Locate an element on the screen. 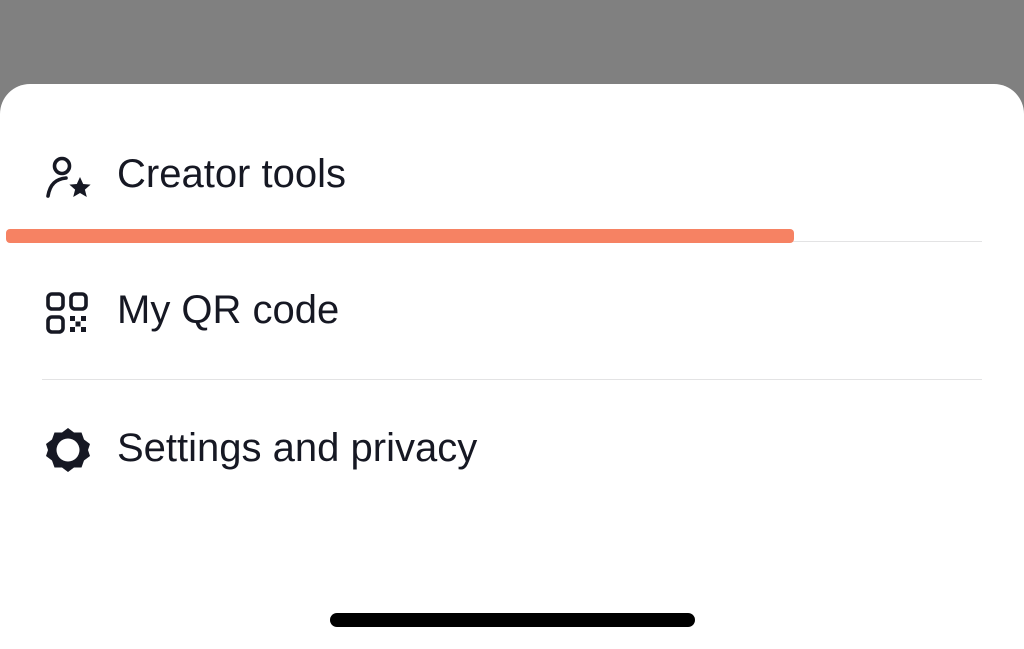 The width and height of the screenshot is (1024, 649). highlight-bar is located at coordinates (400, 236).